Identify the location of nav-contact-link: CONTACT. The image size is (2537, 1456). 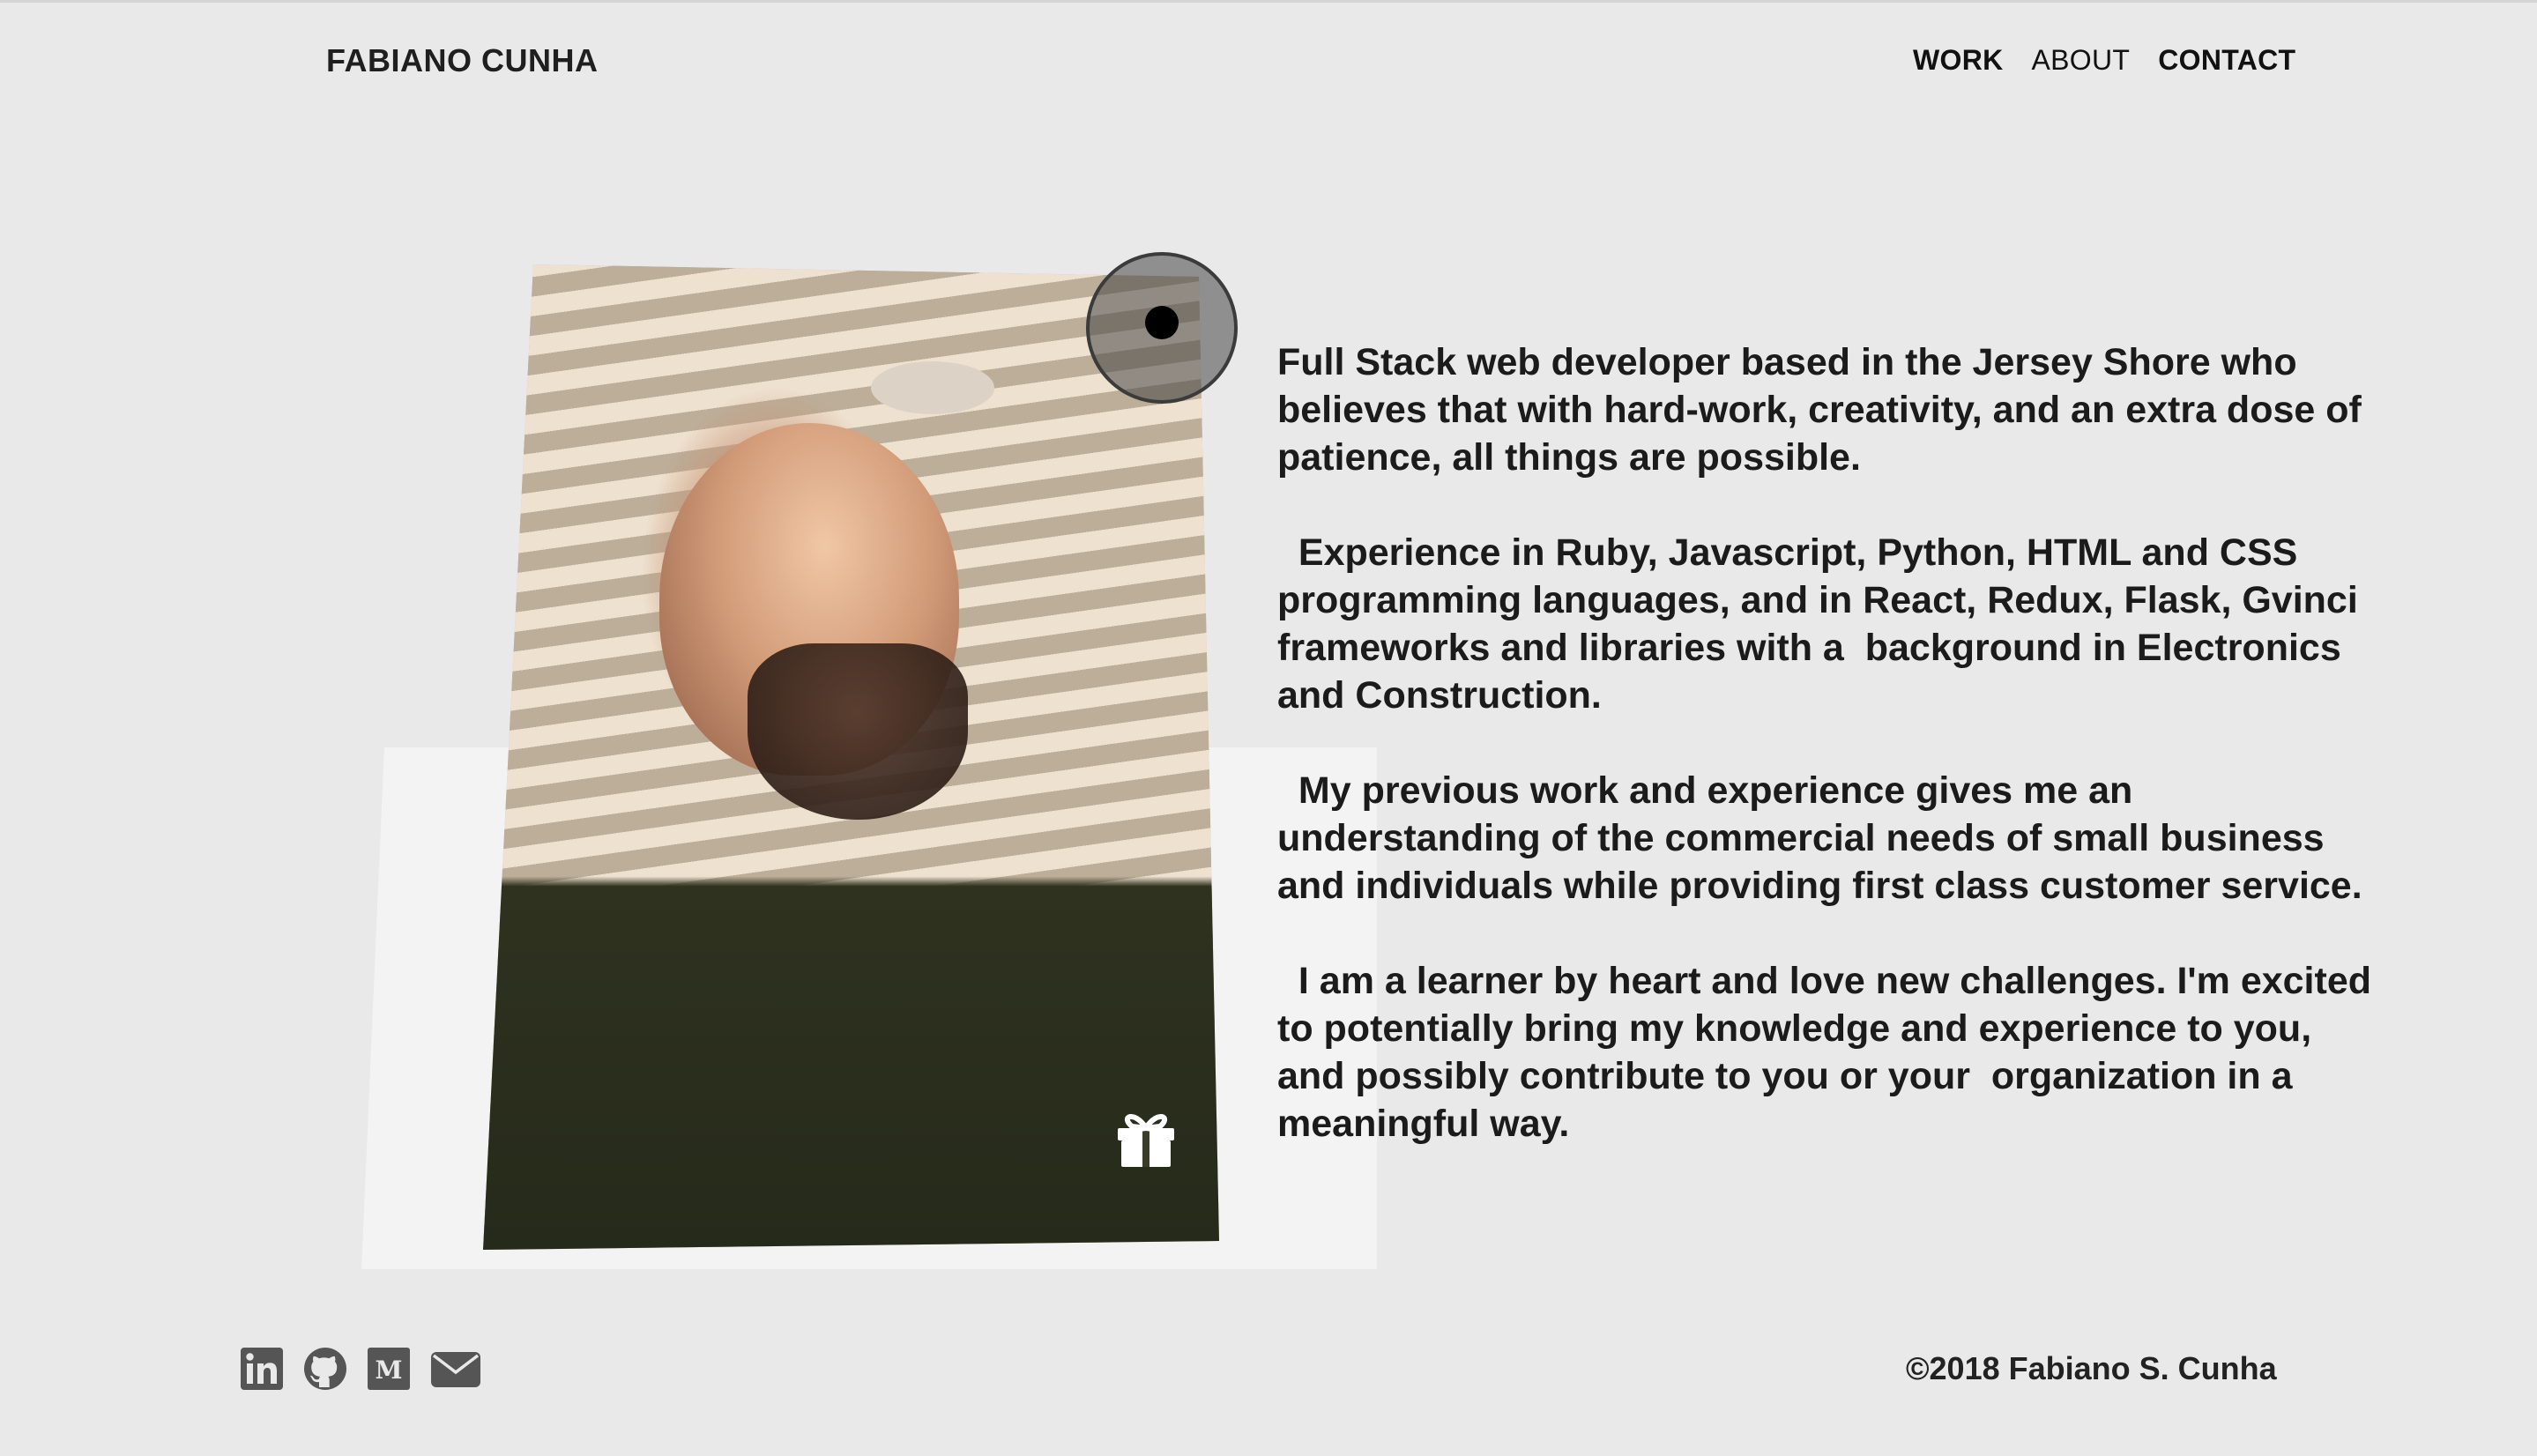
(2226, 60).